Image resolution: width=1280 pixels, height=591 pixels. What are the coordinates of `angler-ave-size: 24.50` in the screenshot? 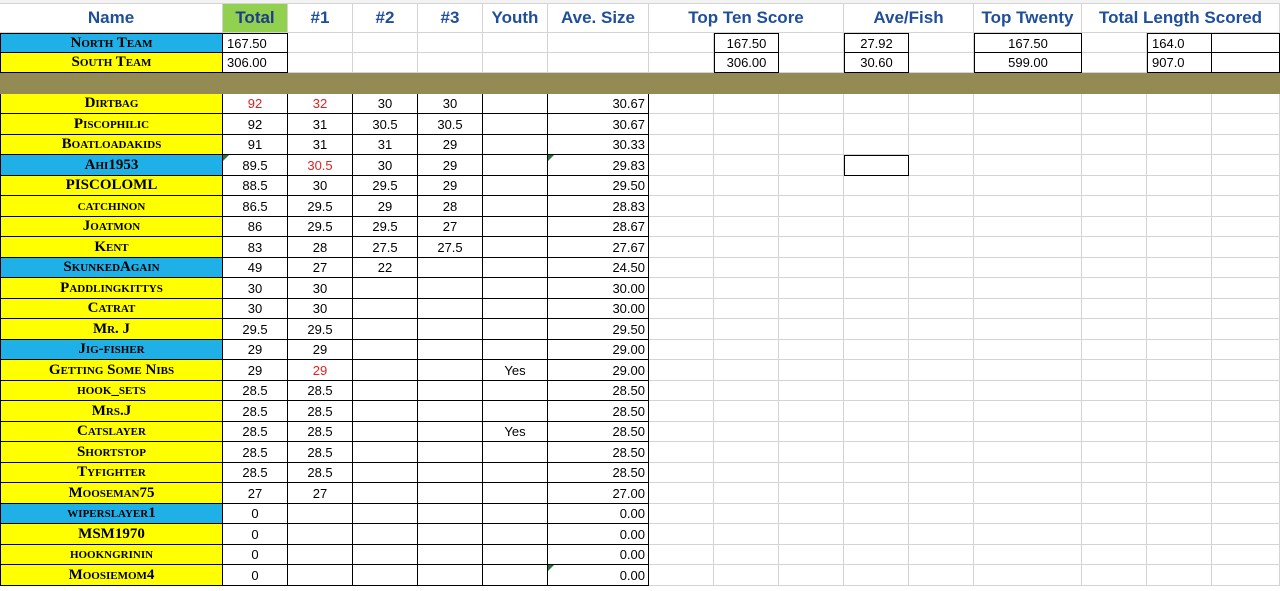 It's located at (598, 268).